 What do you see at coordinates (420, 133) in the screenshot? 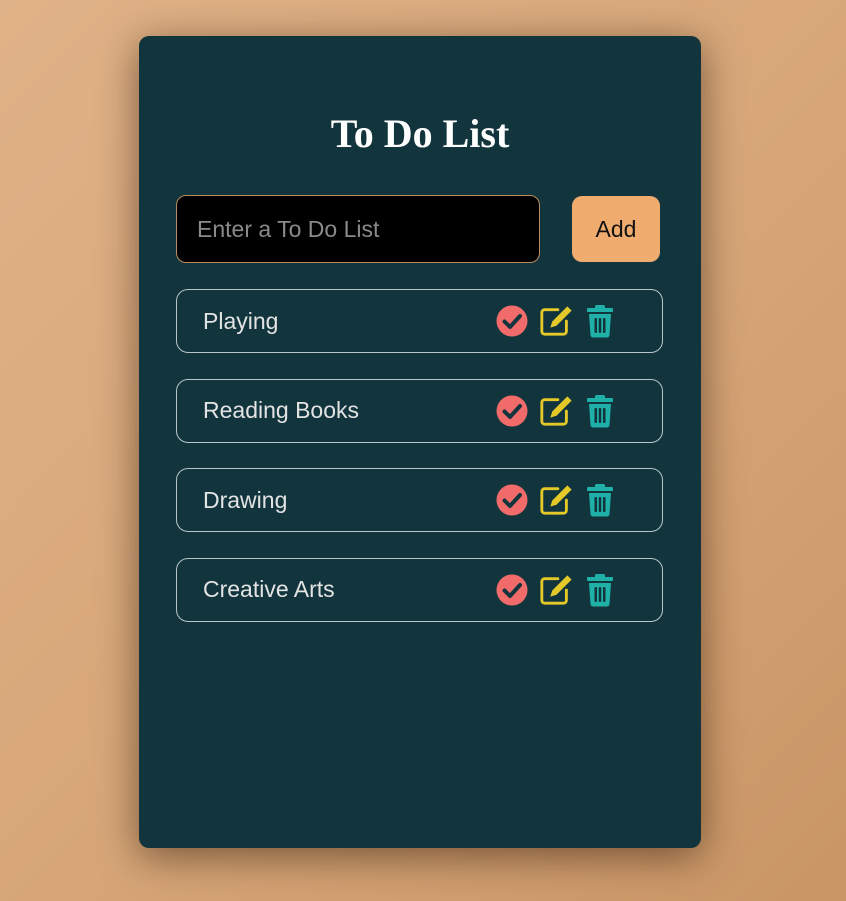
I see `page-title: To Do List` at bounding box center [420, 133].